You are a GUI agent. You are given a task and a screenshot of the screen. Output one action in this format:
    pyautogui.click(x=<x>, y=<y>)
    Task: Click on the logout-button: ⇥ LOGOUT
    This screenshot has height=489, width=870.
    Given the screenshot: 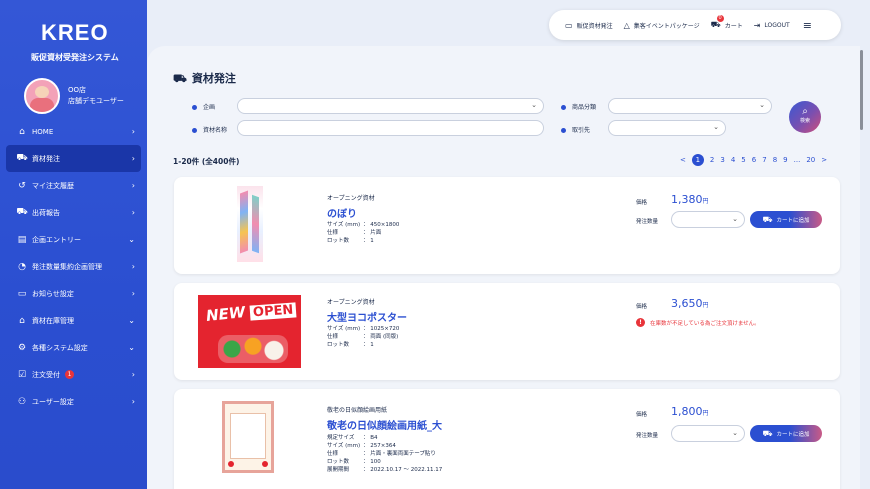 What is the action you would take?
    pyautogui.click(x=772, y=25)
    